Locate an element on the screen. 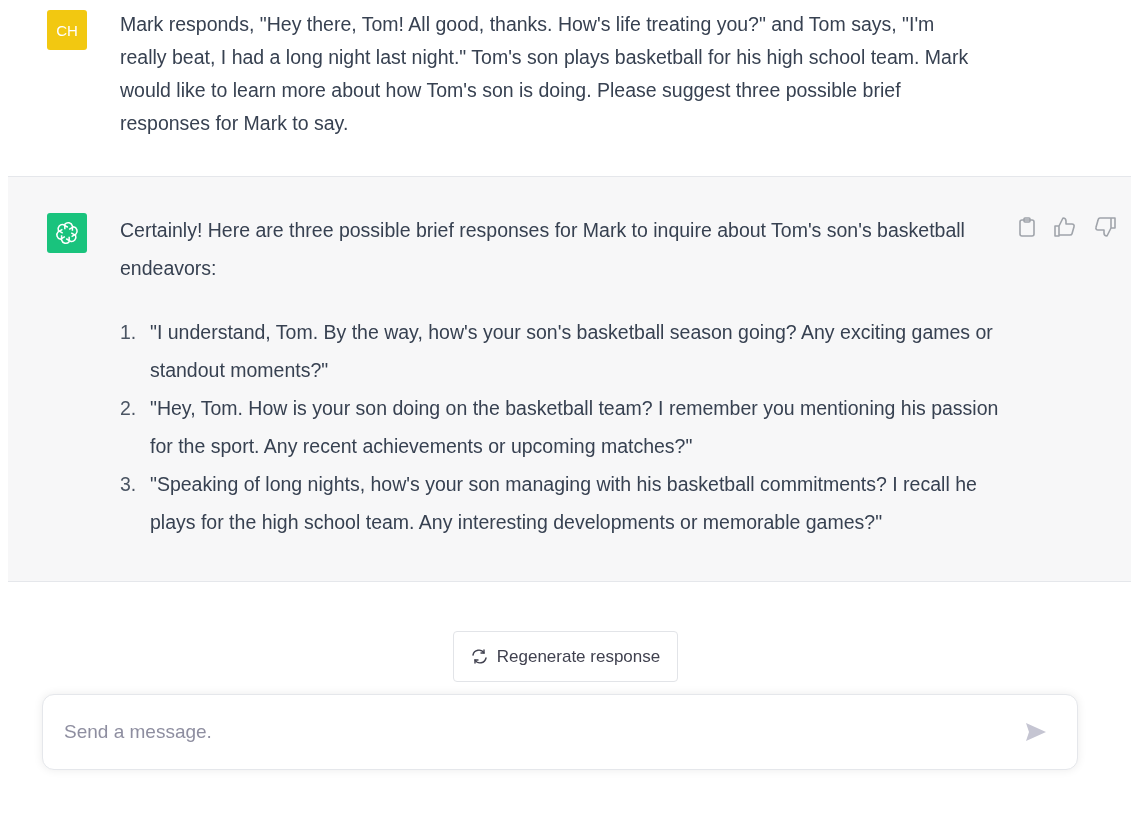  openai-logo-icon is located at coordinates (67, 233).